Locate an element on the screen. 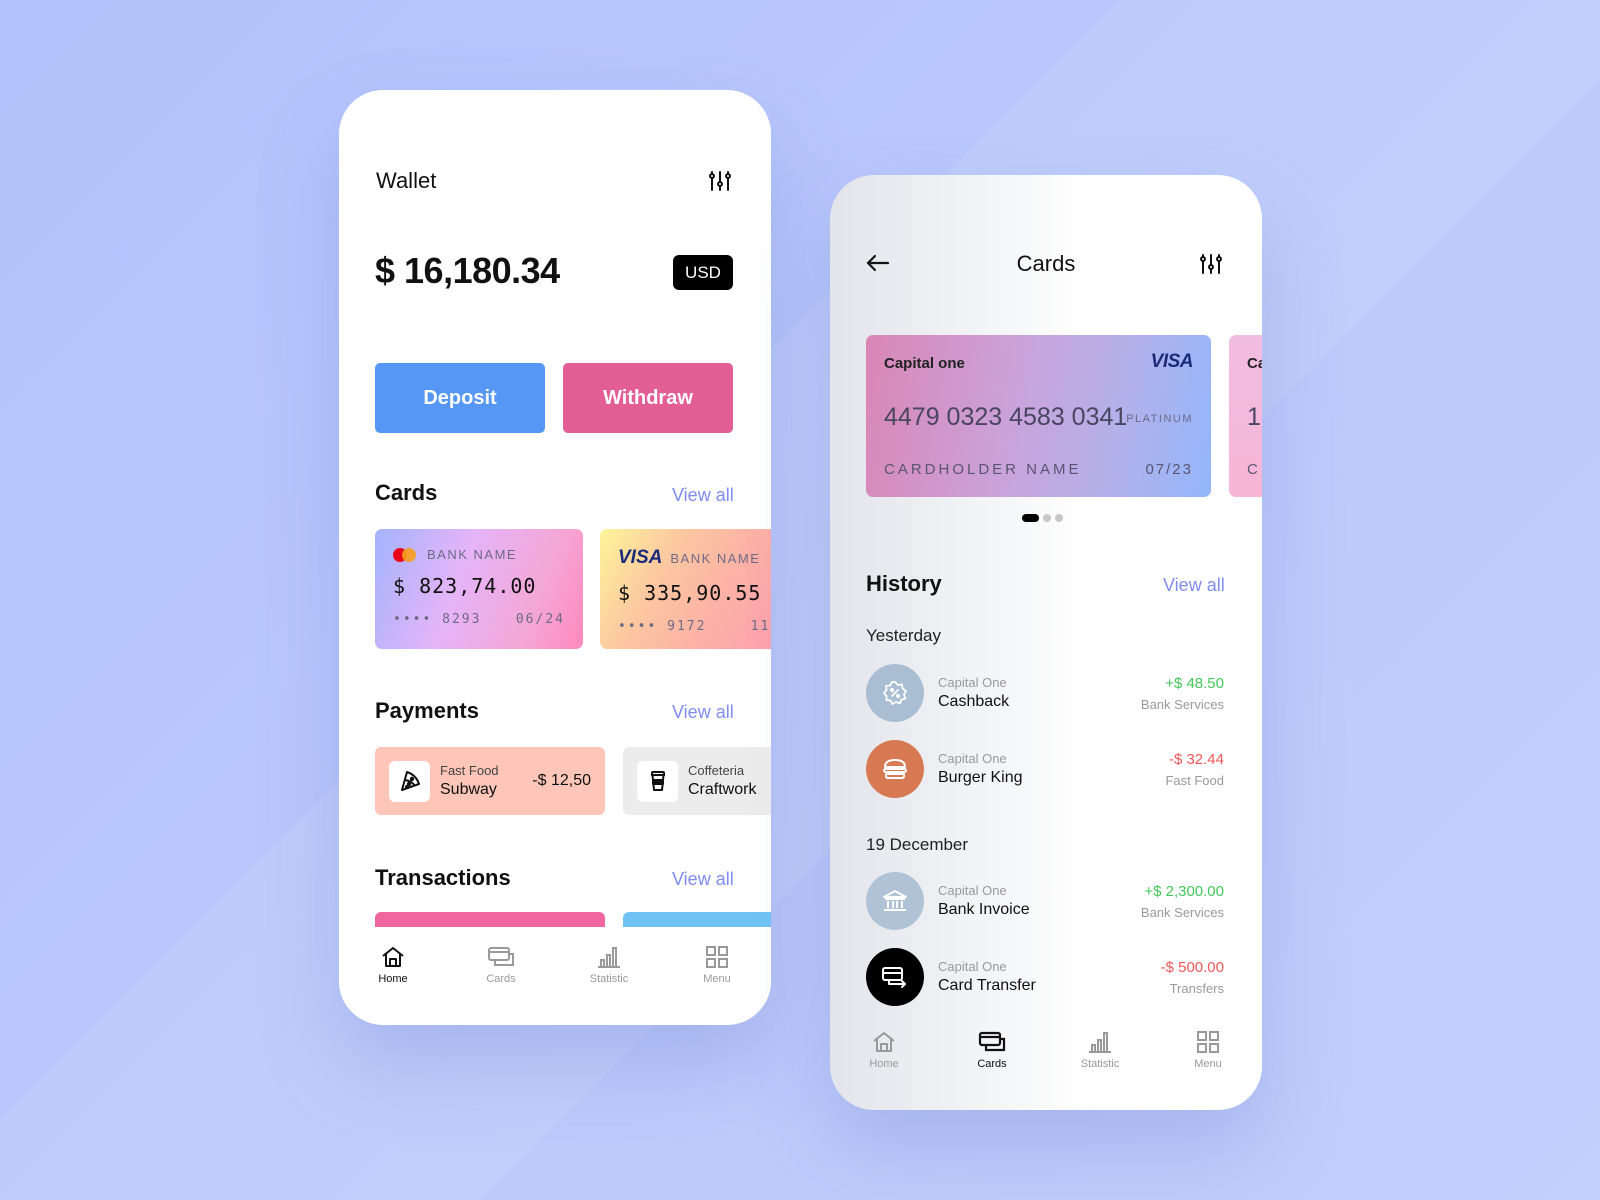 This screenshot has height=1200, width=1600. card-tier: PLATINUM is located at coordinates (1159, 419).